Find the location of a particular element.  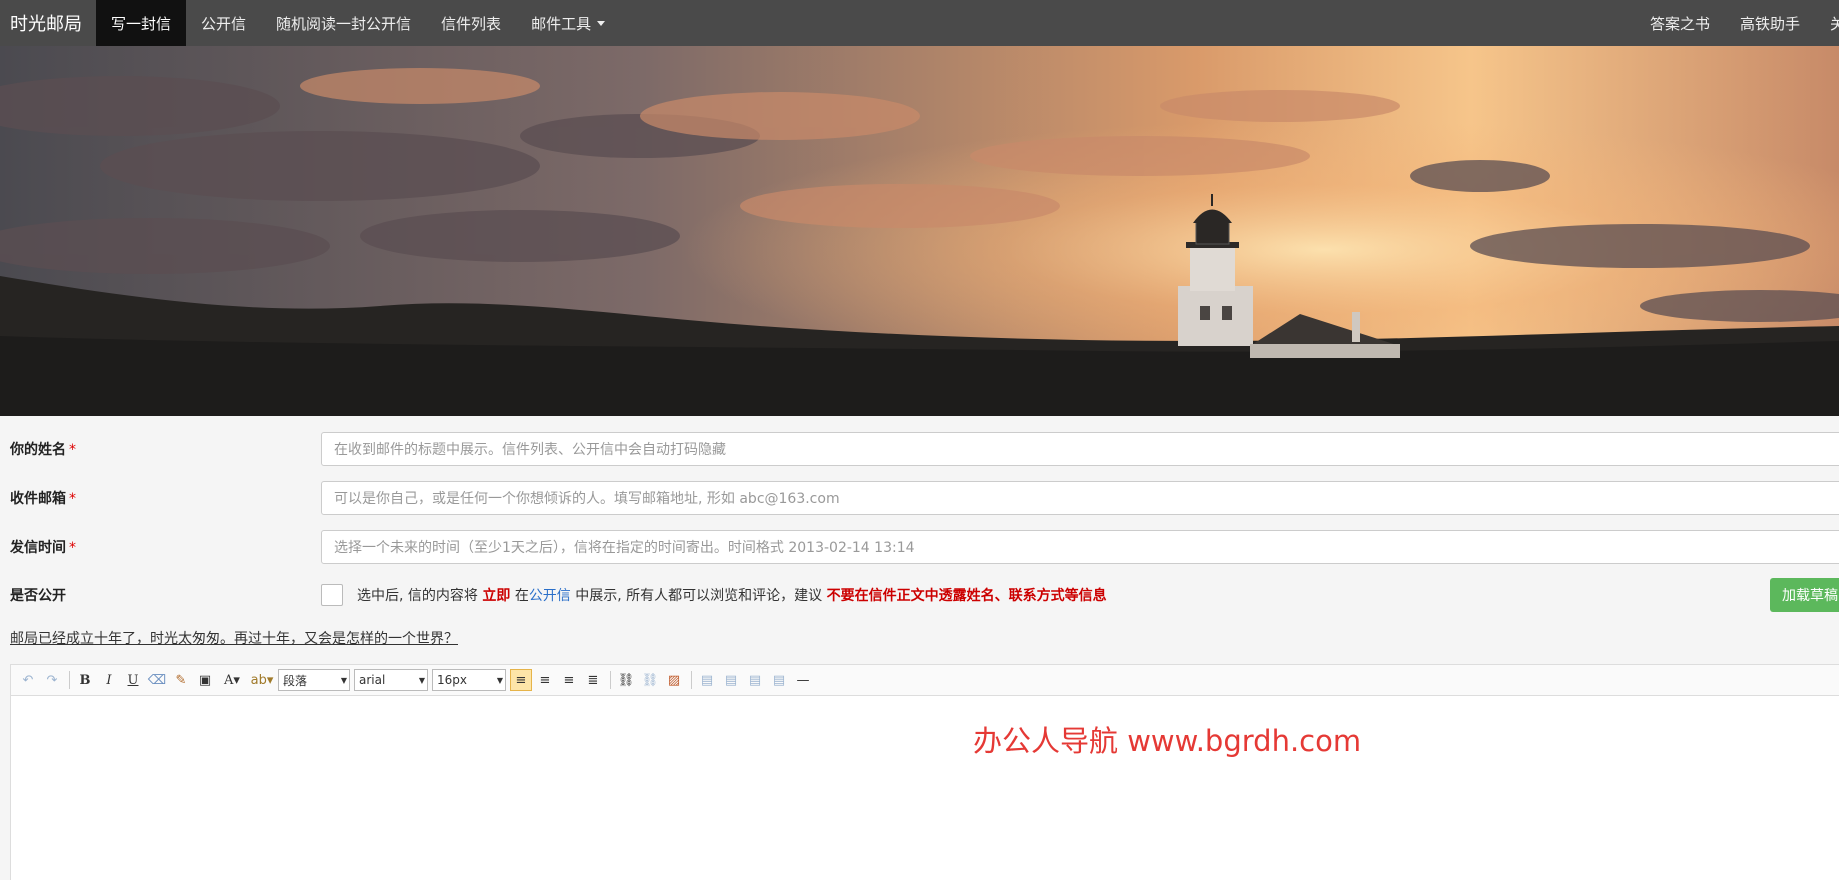

image-center-icon: ▤ is located at coordinates (779, 680).